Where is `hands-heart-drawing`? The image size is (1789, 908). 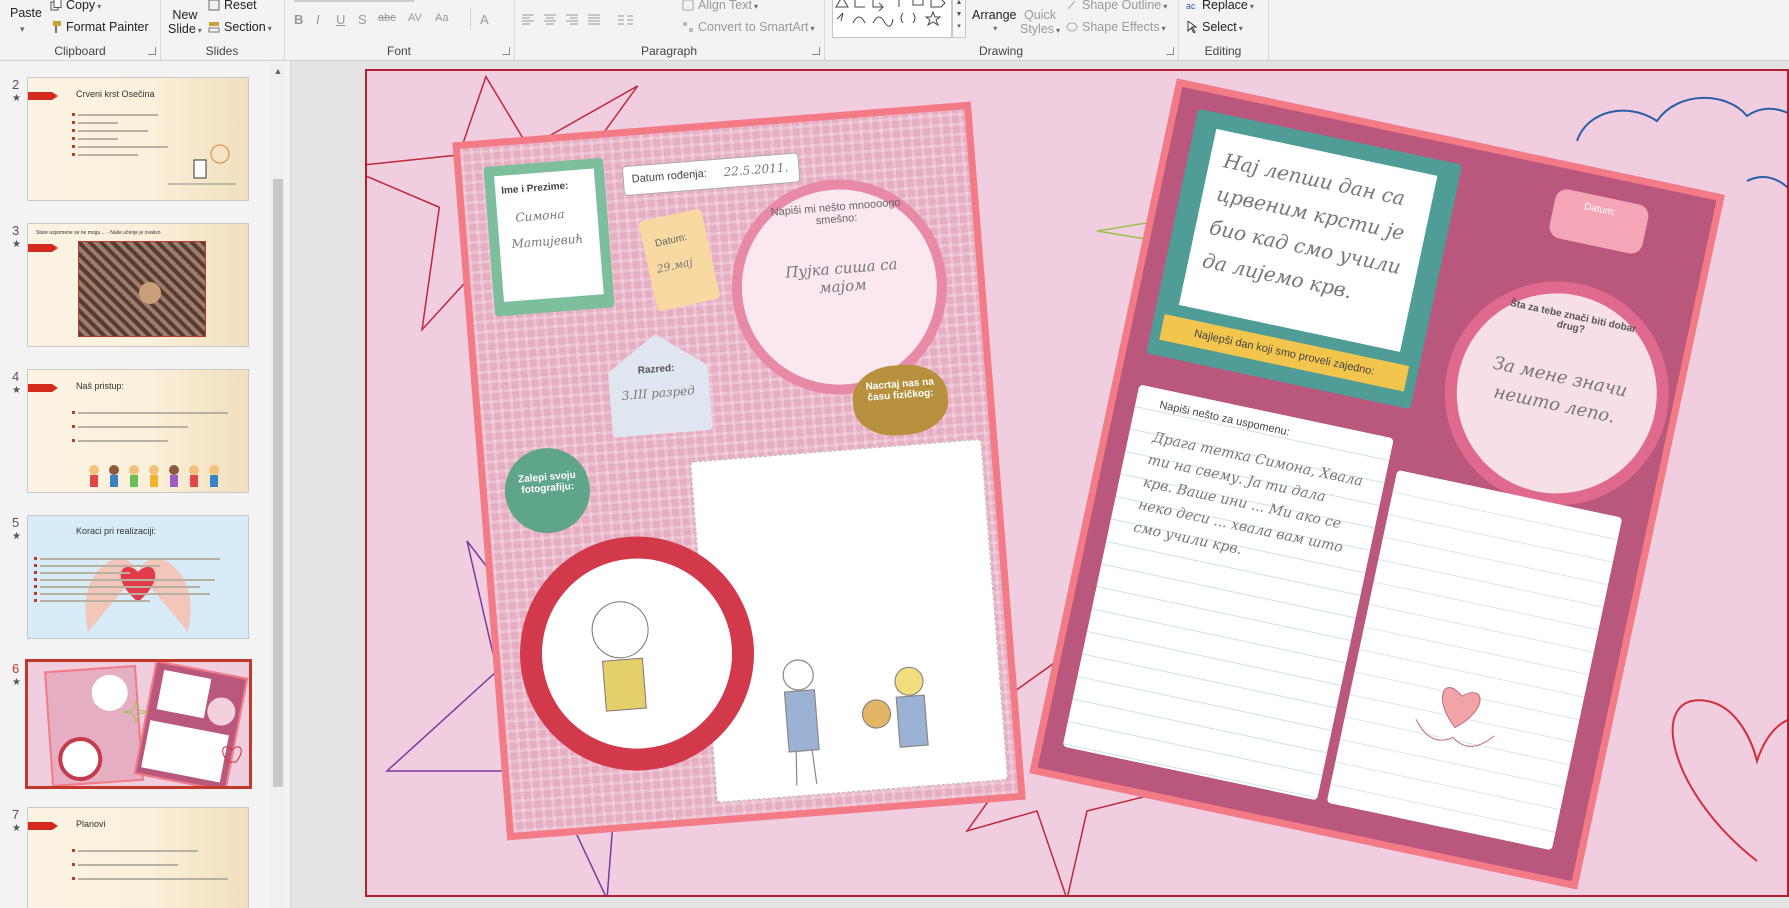
hands-heart-drawing is located at coordinates (1455, 717).